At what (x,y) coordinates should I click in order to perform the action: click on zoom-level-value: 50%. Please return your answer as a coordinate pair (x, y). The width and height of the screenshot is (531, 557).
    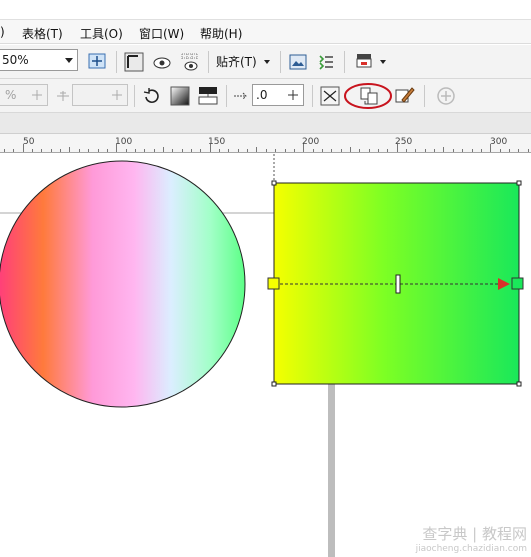
    Looking at the image, I should click on (15, 60).